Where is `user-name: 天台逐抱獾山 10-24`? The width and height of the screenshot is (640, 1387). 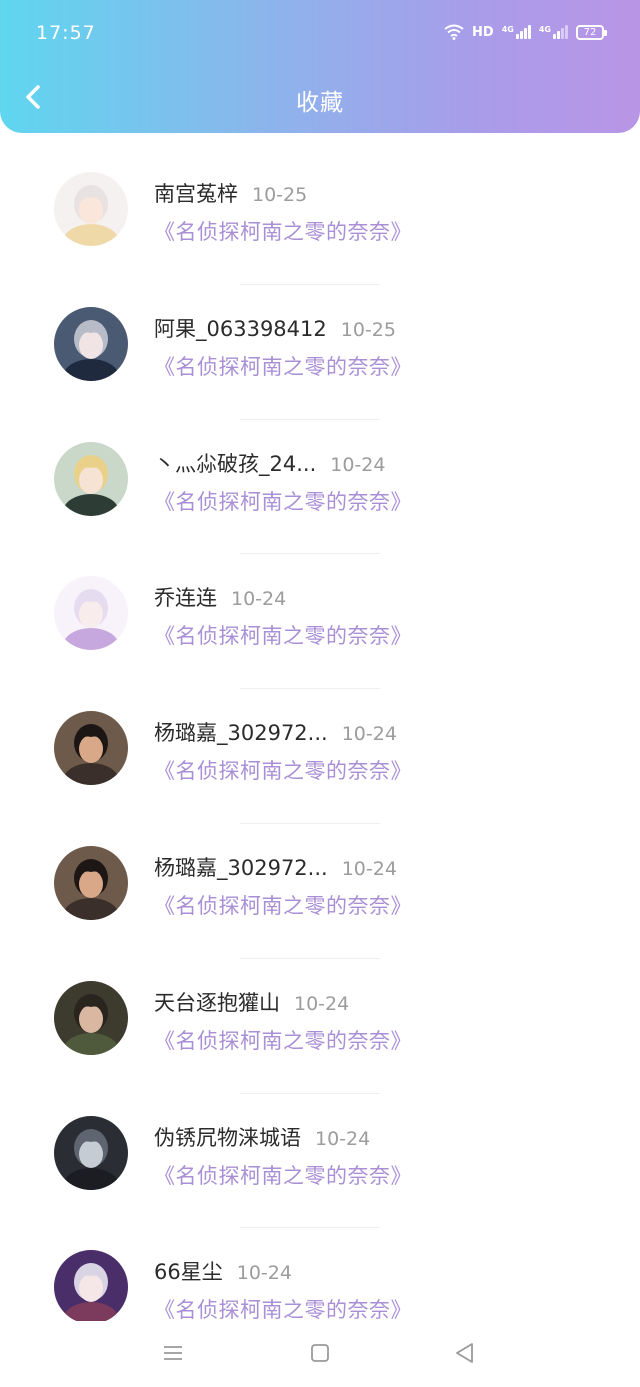 user-name: 天台逐抱獾山 10-24 is located at coordinates (251, 1002).